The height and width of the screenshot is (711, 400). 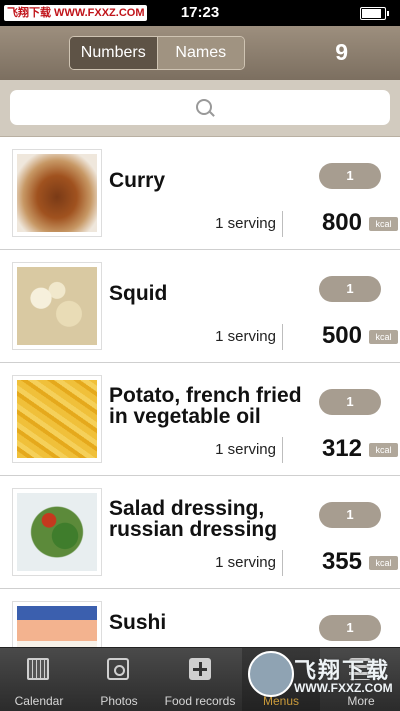 I want to click on tab-food-records: Food records, so click(x=200, y=679).